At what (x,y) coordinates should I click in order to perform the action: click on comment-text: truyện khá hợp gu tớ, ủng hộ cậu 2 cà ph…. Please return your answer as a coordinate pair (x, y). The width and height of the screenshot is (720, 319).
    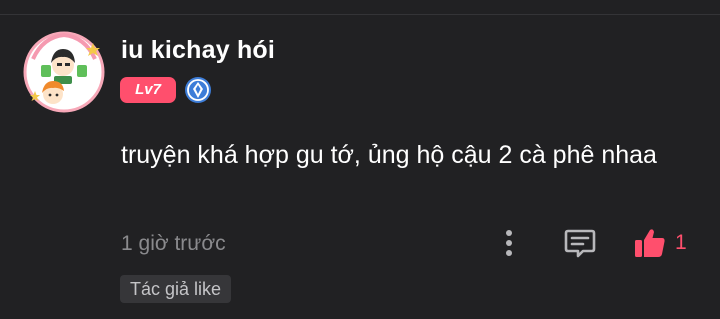
    Looking at the image, I should click on (389, 155).